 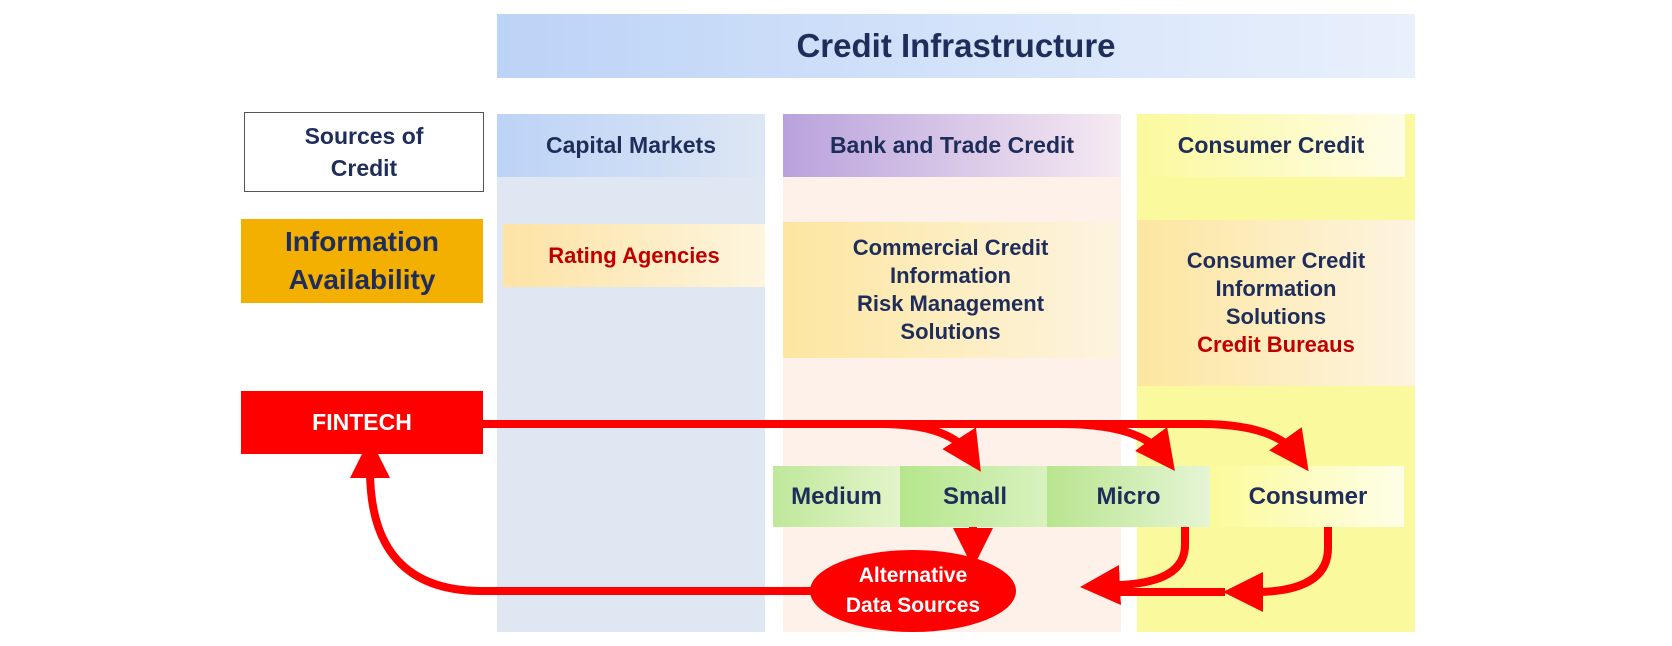 I want to click on alternative-label-line: Data Sources, so click(x=913, y=605).